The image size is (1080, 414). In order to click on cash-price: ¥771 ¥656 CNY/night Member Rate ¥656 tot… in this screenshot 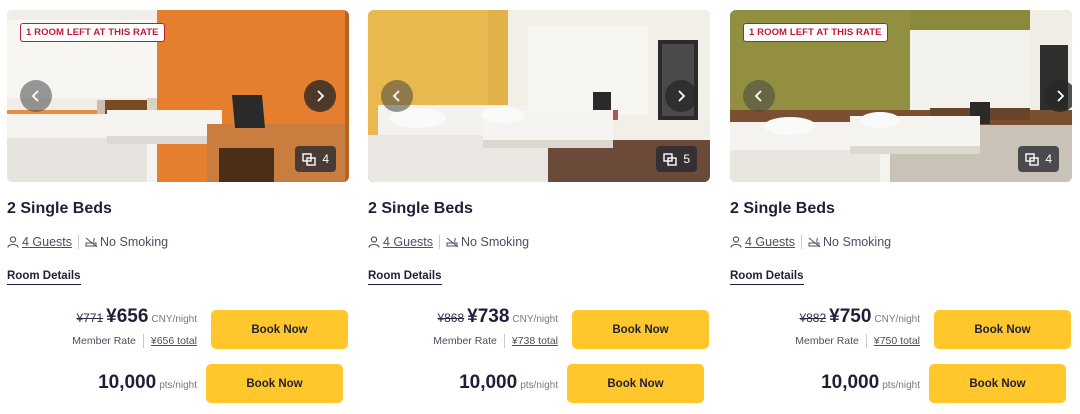, I will do `click(98, 327)`.